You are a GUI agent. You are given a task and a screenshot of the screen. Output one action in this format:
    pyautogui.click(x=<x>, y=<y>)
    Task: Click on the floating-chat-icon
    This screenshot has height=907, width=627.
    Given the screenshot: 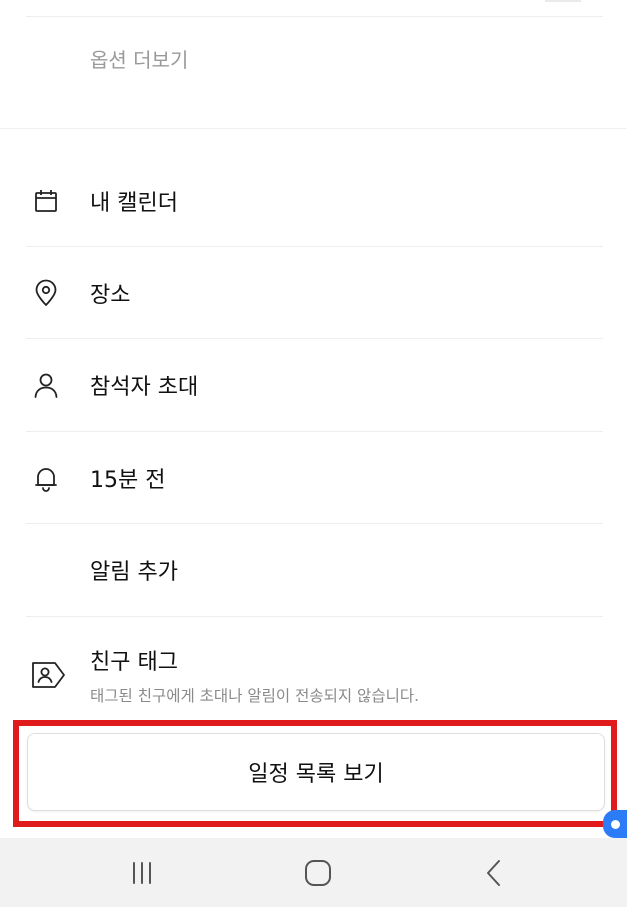 What is the action you would take?
    pyautogui.click(x=615, y=824)
    